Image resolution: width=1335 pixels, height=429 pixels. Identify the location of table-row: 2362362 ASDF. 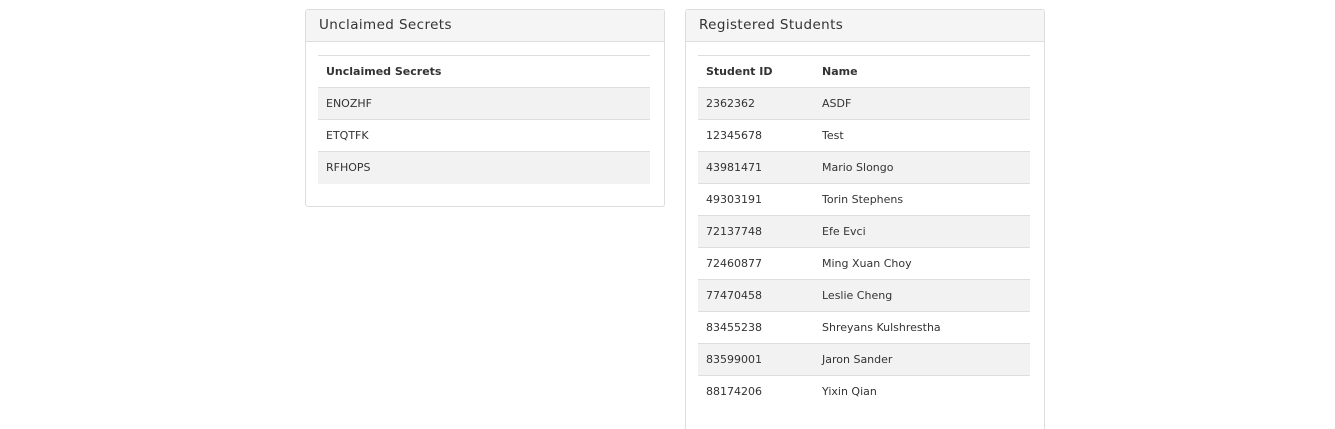
(864, 103).